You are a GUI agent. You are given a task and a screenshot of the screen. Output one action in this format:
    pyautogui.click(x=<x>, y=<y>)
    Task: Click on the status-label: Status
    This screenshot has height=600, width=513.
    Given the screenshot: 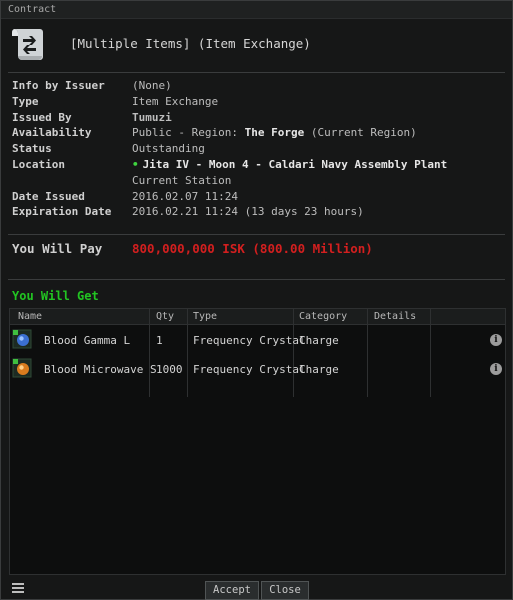 What is the action you would take?
    pyautogui.click(x=32, y=149)
    